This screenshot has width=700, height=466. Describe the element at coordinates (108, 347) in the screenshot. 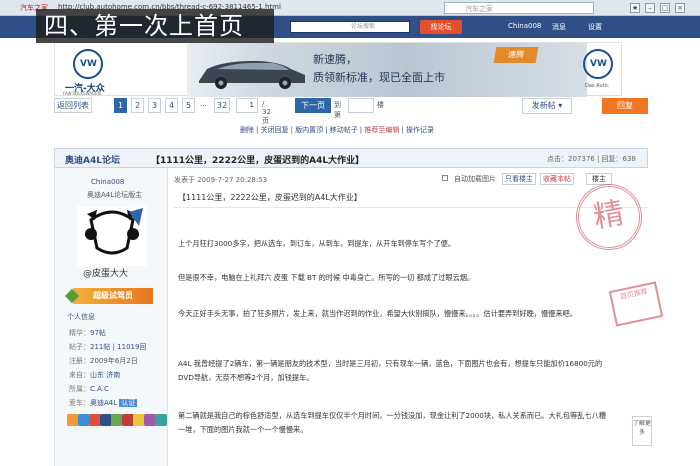

I see `info-row: 帖子：211帖 | 11019回` at that location.